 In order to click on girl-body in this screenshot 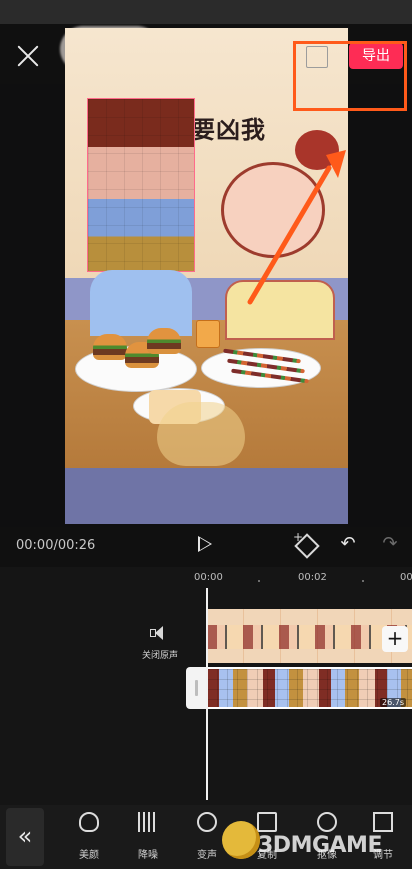, I will do `click(280, 310)`.